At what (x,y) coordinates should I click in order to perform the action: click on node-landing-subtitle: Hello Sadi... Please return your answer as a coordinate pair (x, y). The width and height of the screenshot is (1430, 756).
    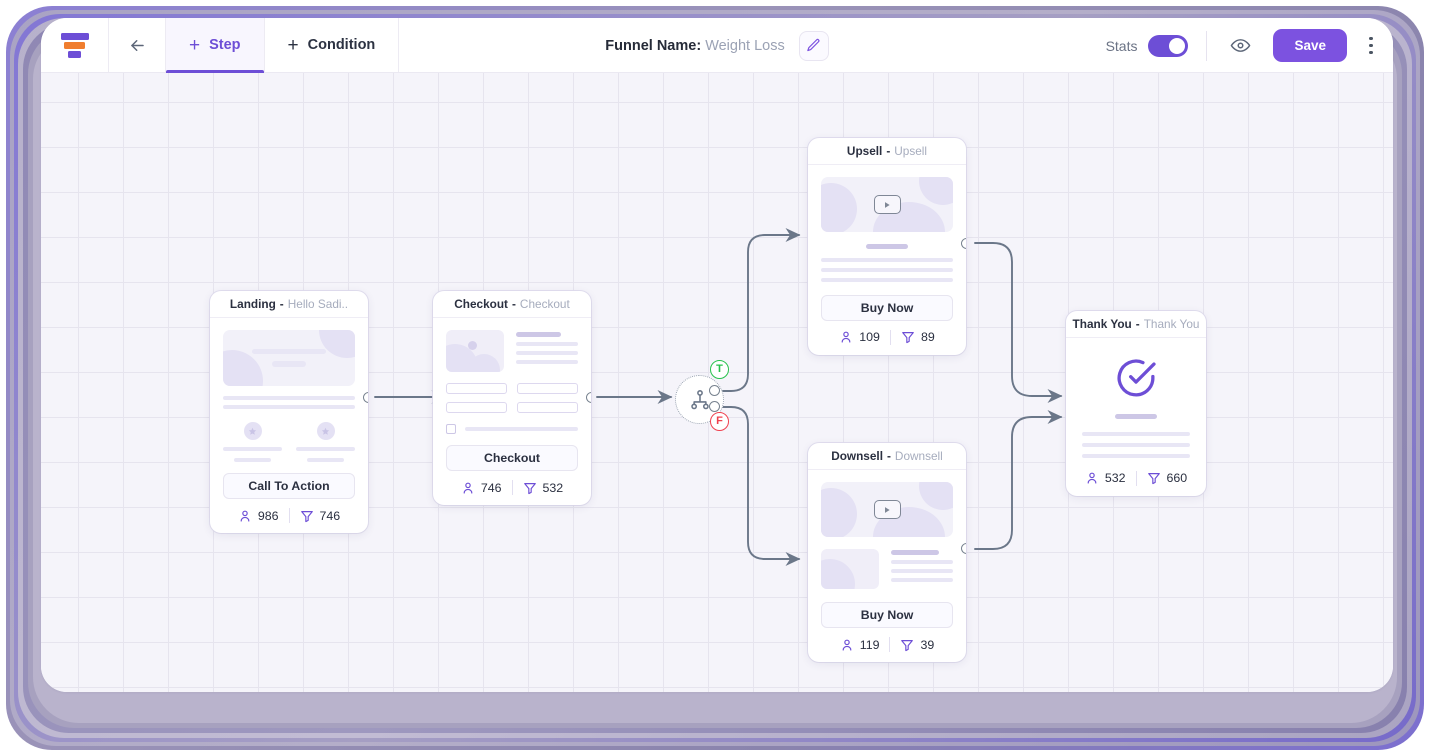
    Looking at the image, I should click on (318, 304).